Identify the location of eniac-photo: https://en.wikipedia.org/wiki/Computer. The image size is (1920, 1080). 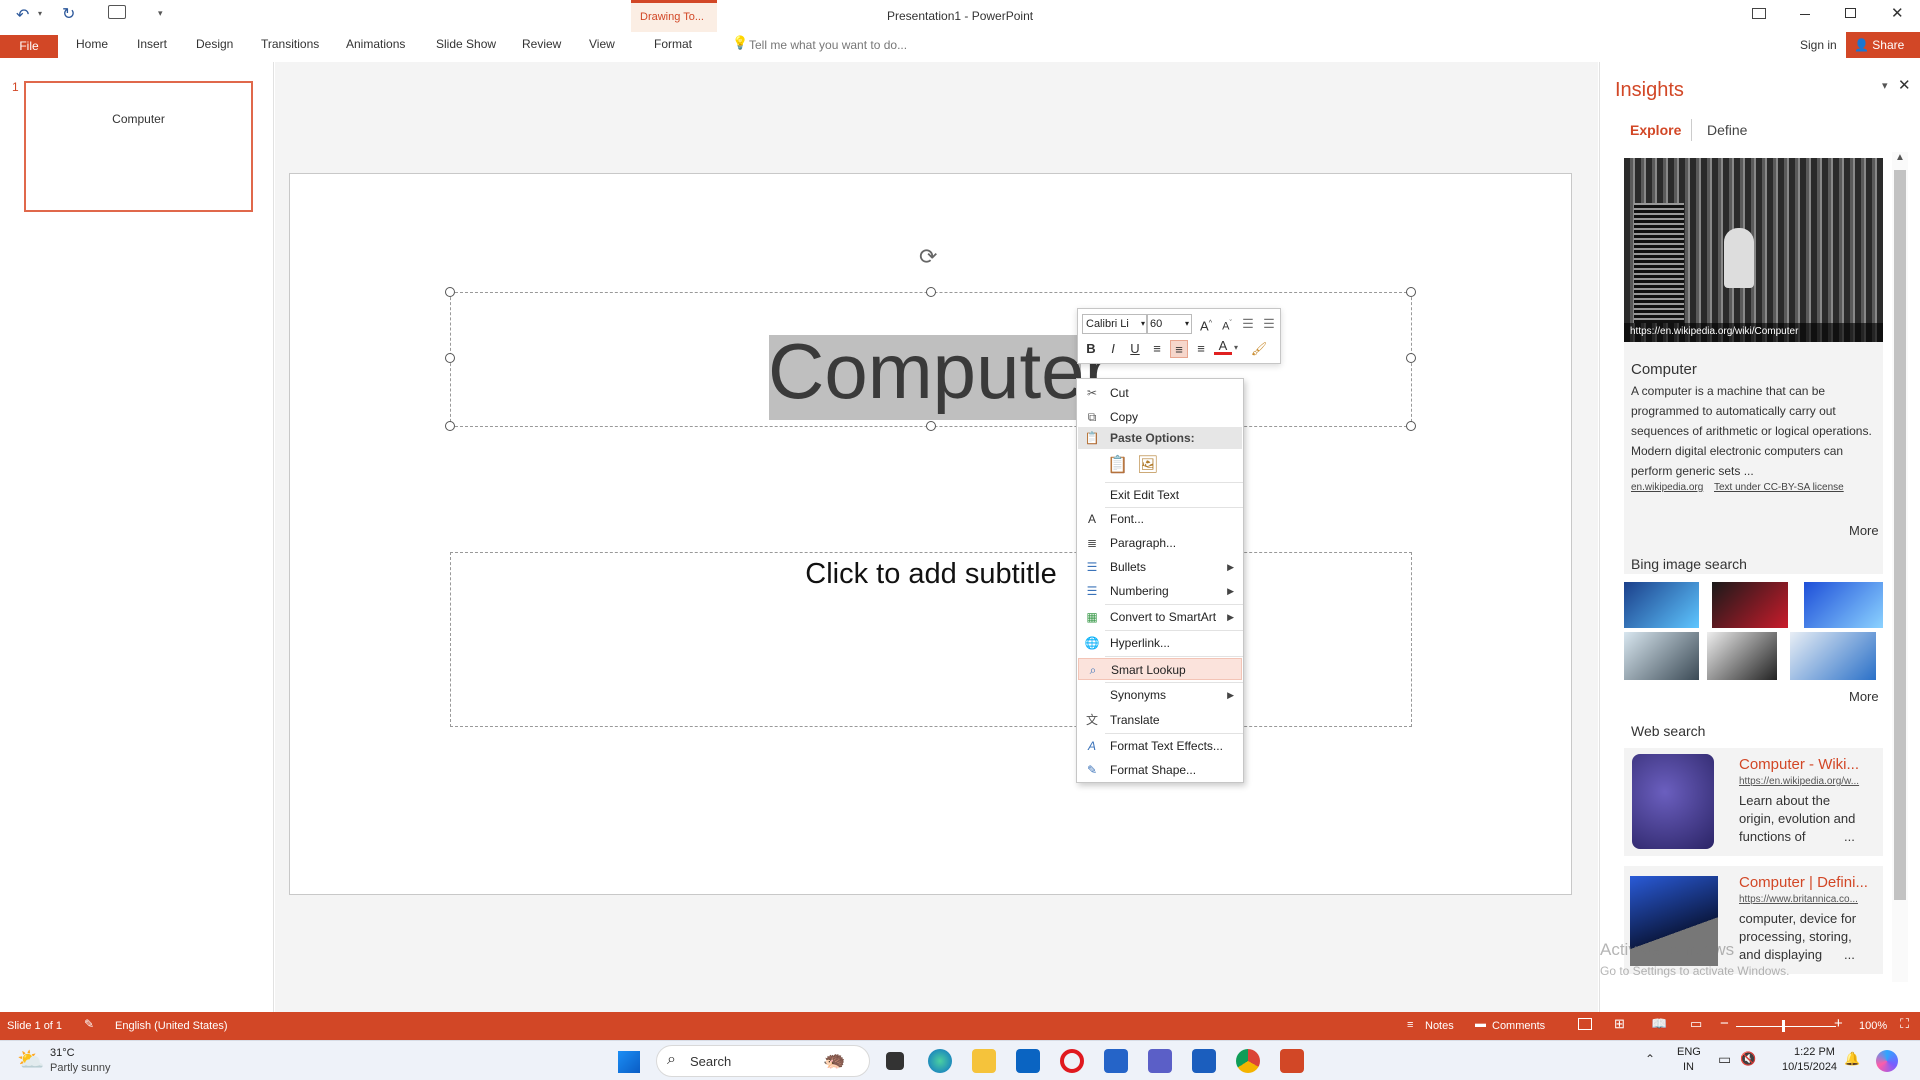
(1753, 250).